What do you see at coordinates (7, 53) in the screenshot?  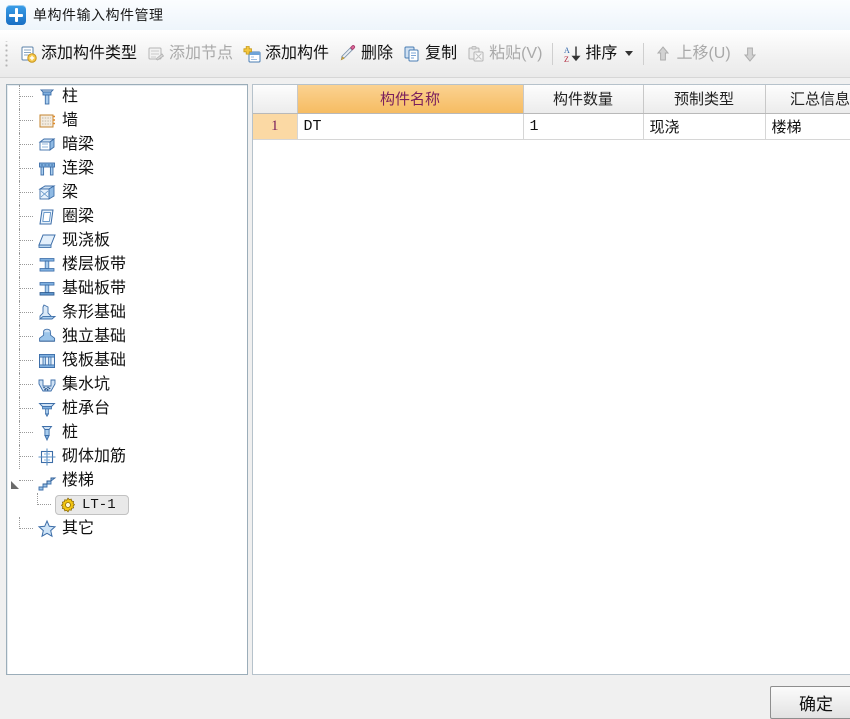 I see `toolbar-drag-handle` at bounding box center [7, 53].